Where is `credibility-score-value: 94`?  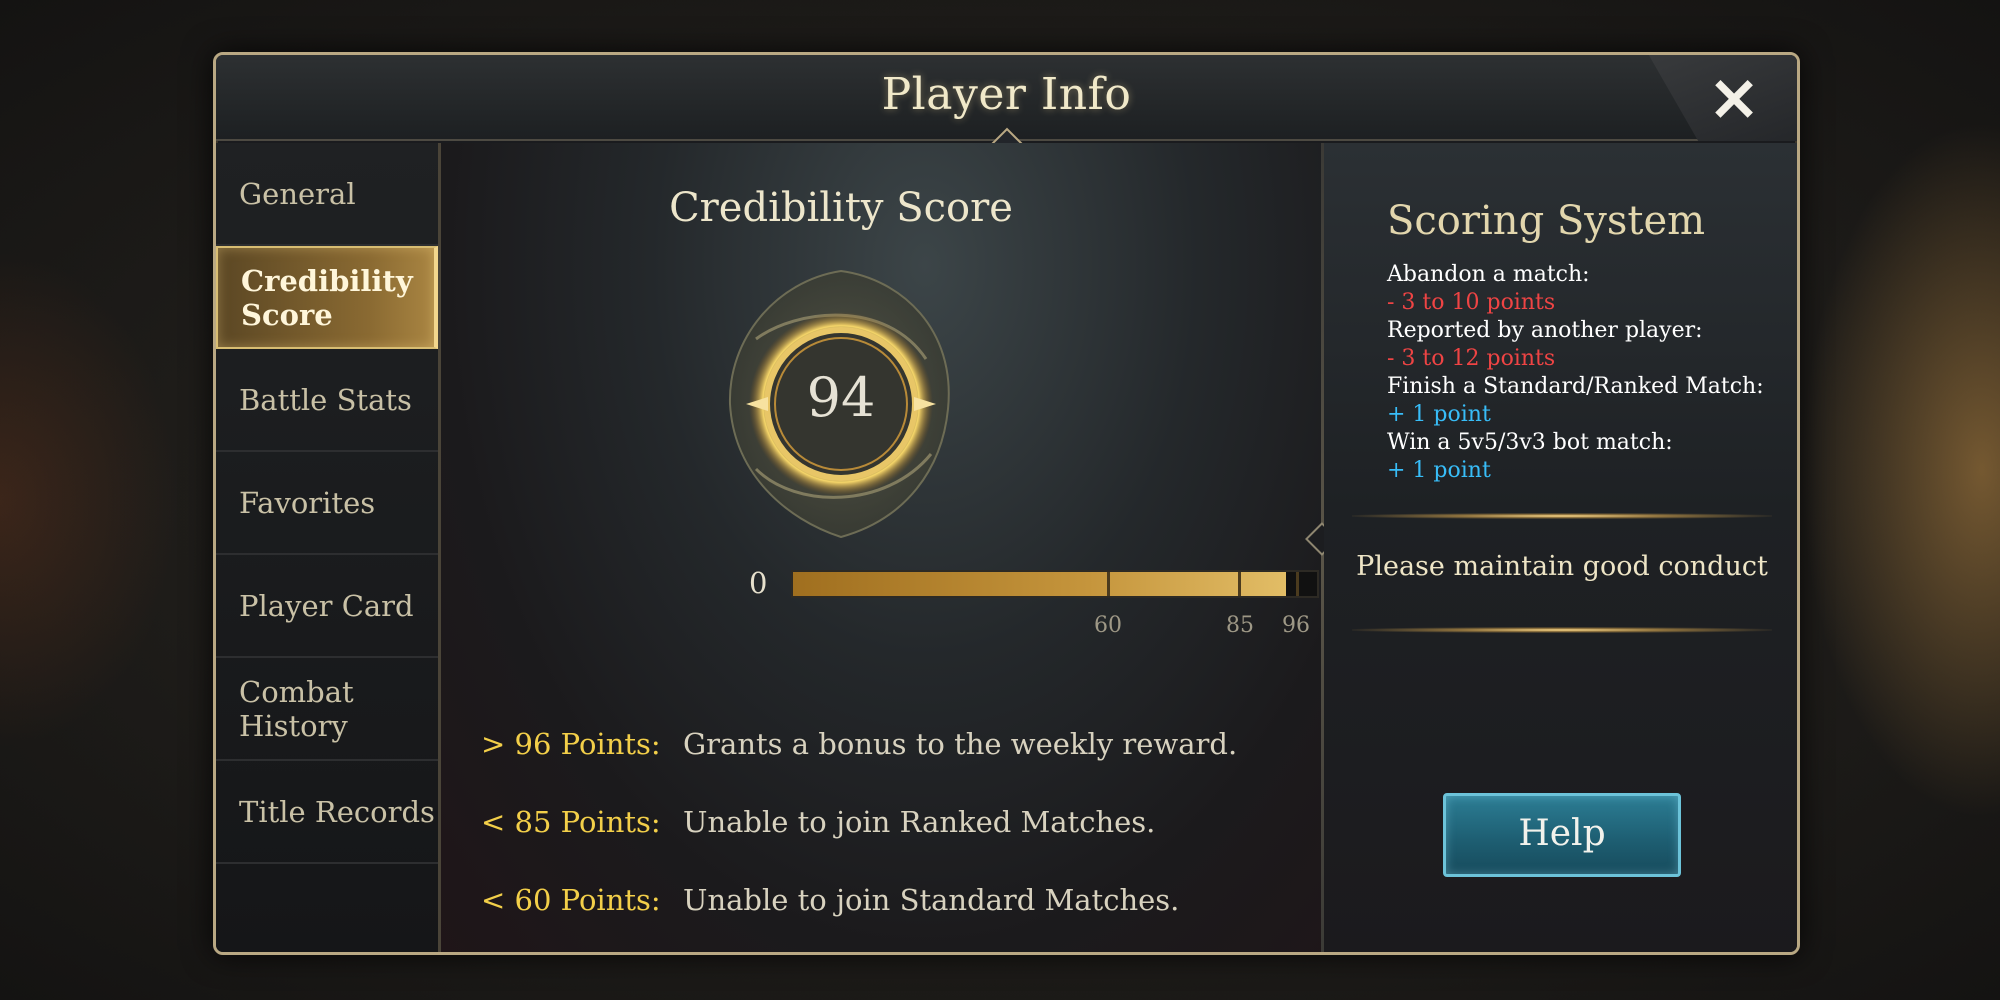
credibility-score-value: 94 is located at coordinates (841, 397).